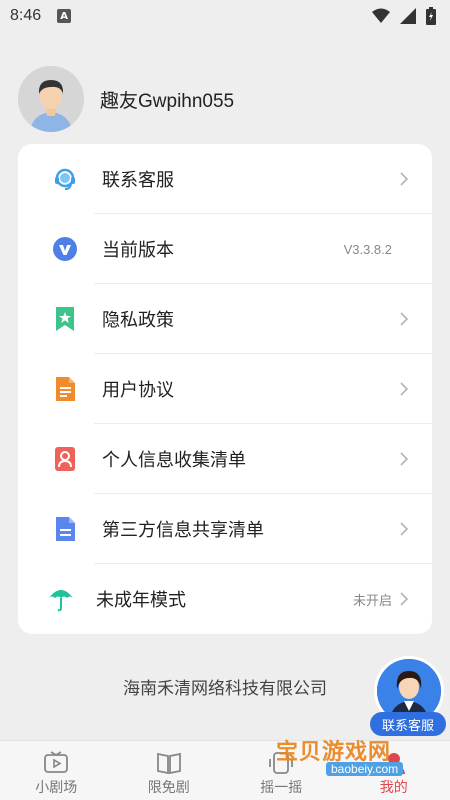 The height and width of the screenshot is (800, 450). I want to click on signal-icon, so click(408, 16).